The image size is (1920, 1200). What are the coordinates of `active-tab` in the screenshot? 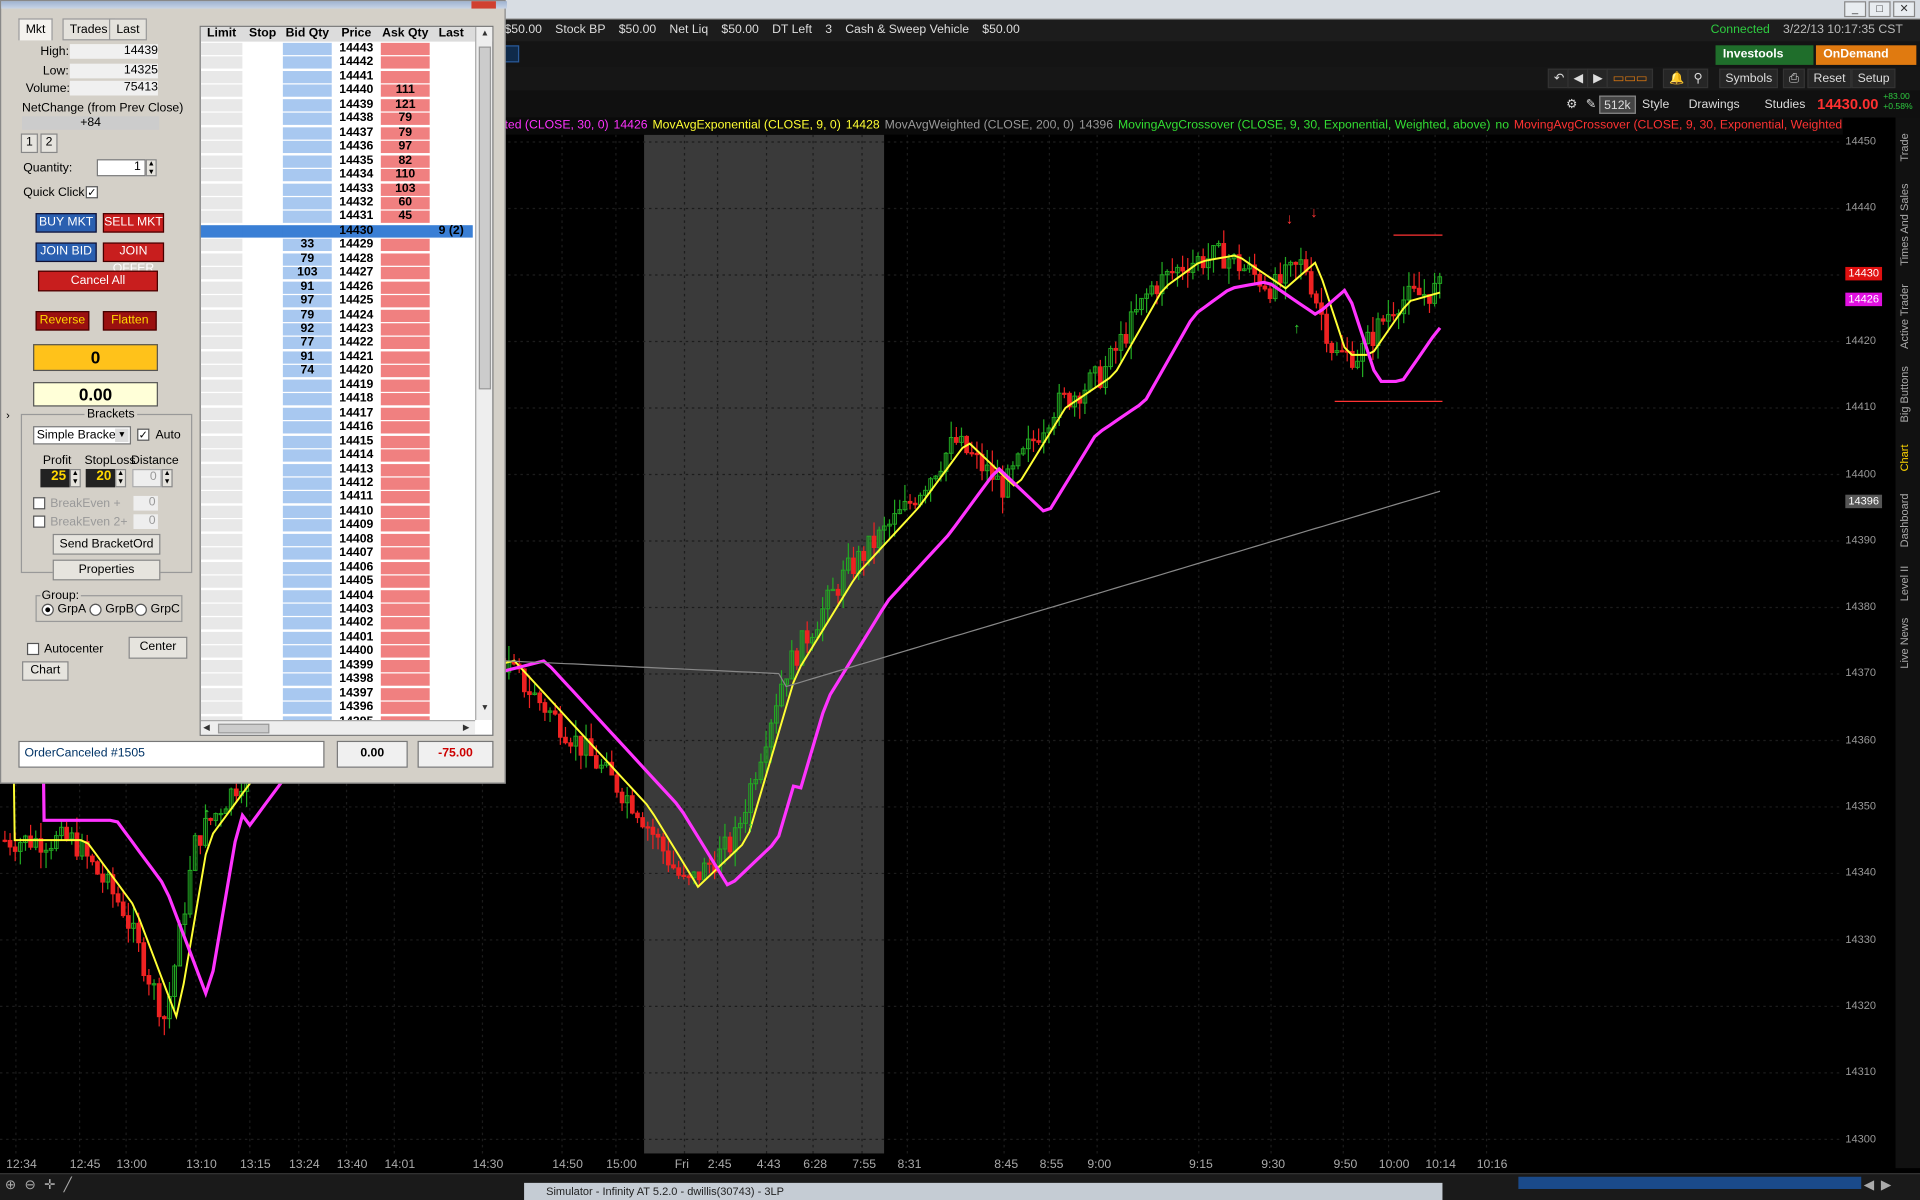 It's located at (512, 54).